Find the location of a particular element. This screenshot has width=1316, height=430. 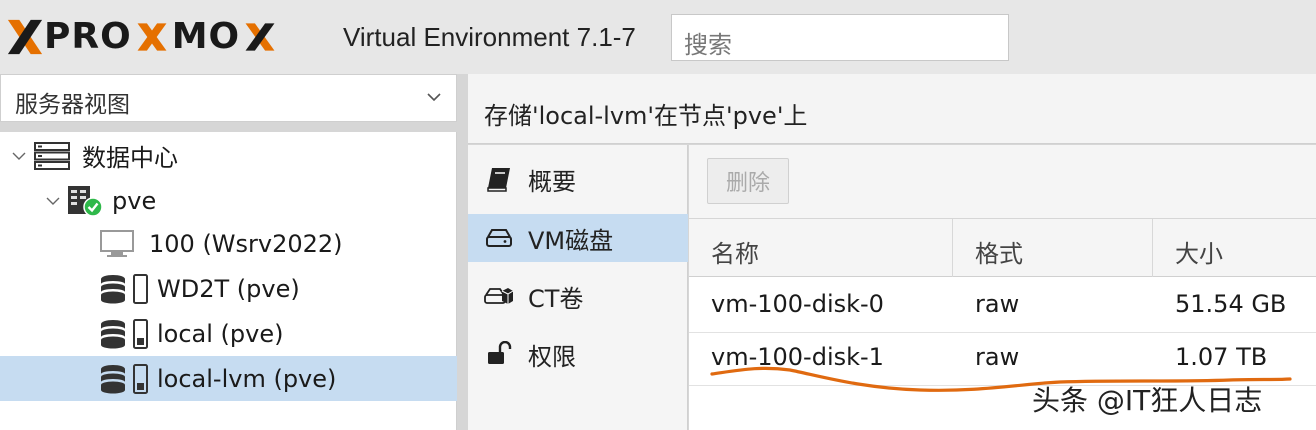

tree-item-label: local-lvm (pve) is located at coordinates (247, 378).